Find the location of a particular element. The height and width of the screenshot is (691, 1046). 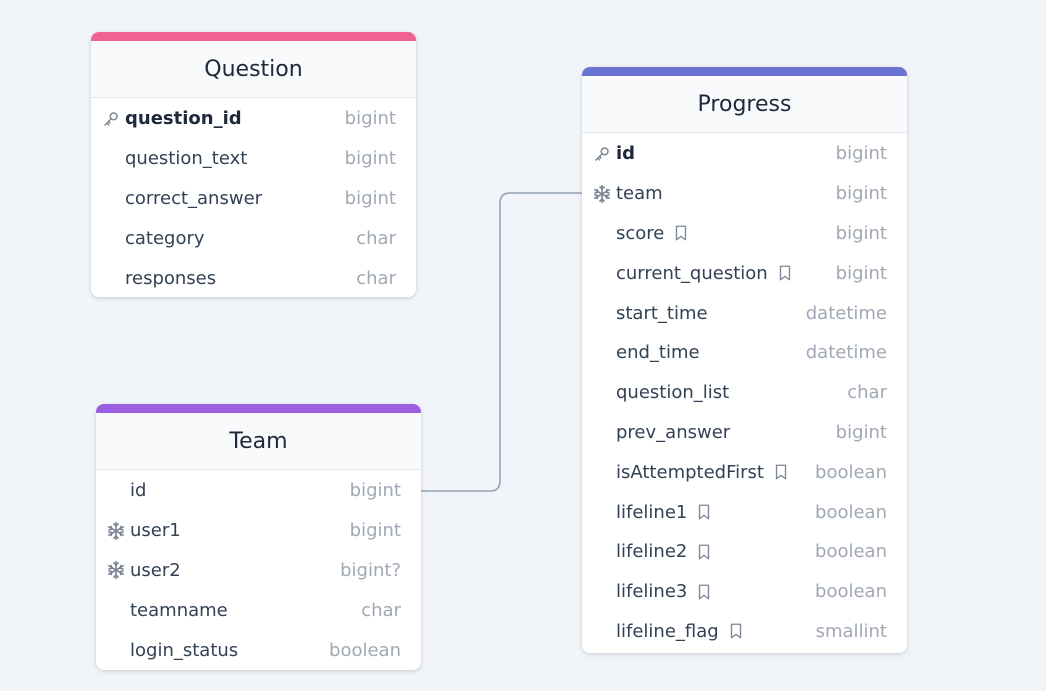

field-row: score bigint is located at coordinates (744, 234).